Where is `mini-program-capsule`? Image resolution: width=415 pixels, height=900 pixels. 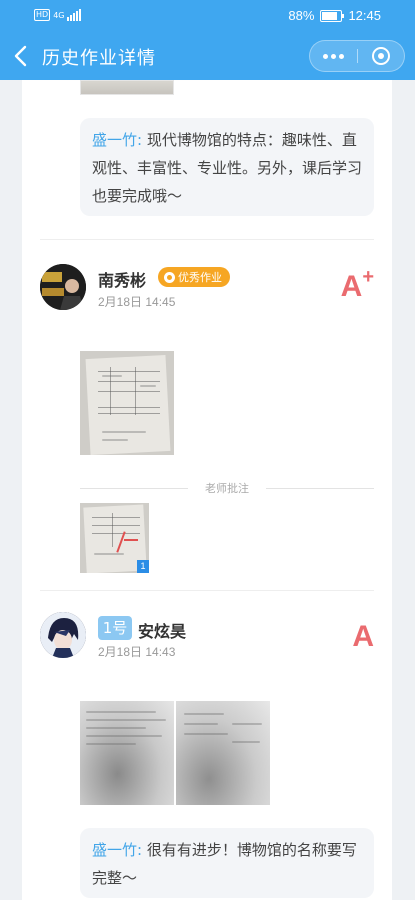 mini-program-capsule is located at coordinates (357, 56).